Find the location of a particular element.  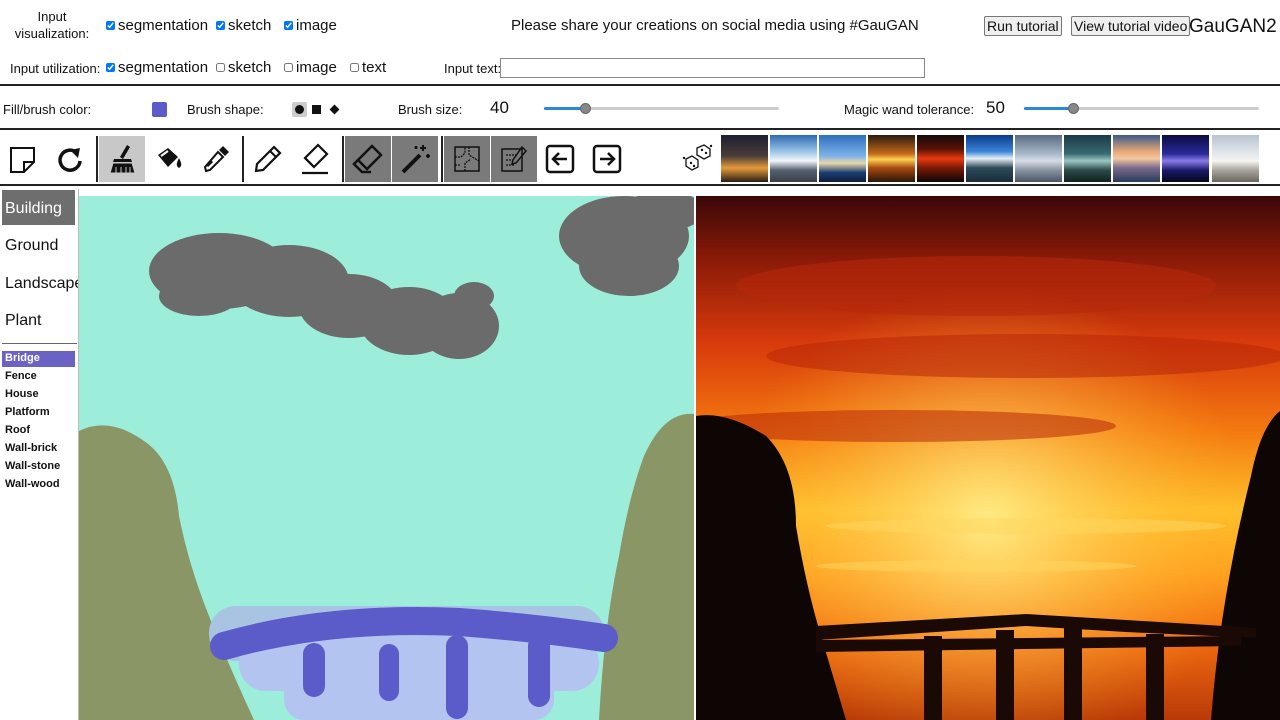

label-fence: Fence is located at coordinates (38, 377).